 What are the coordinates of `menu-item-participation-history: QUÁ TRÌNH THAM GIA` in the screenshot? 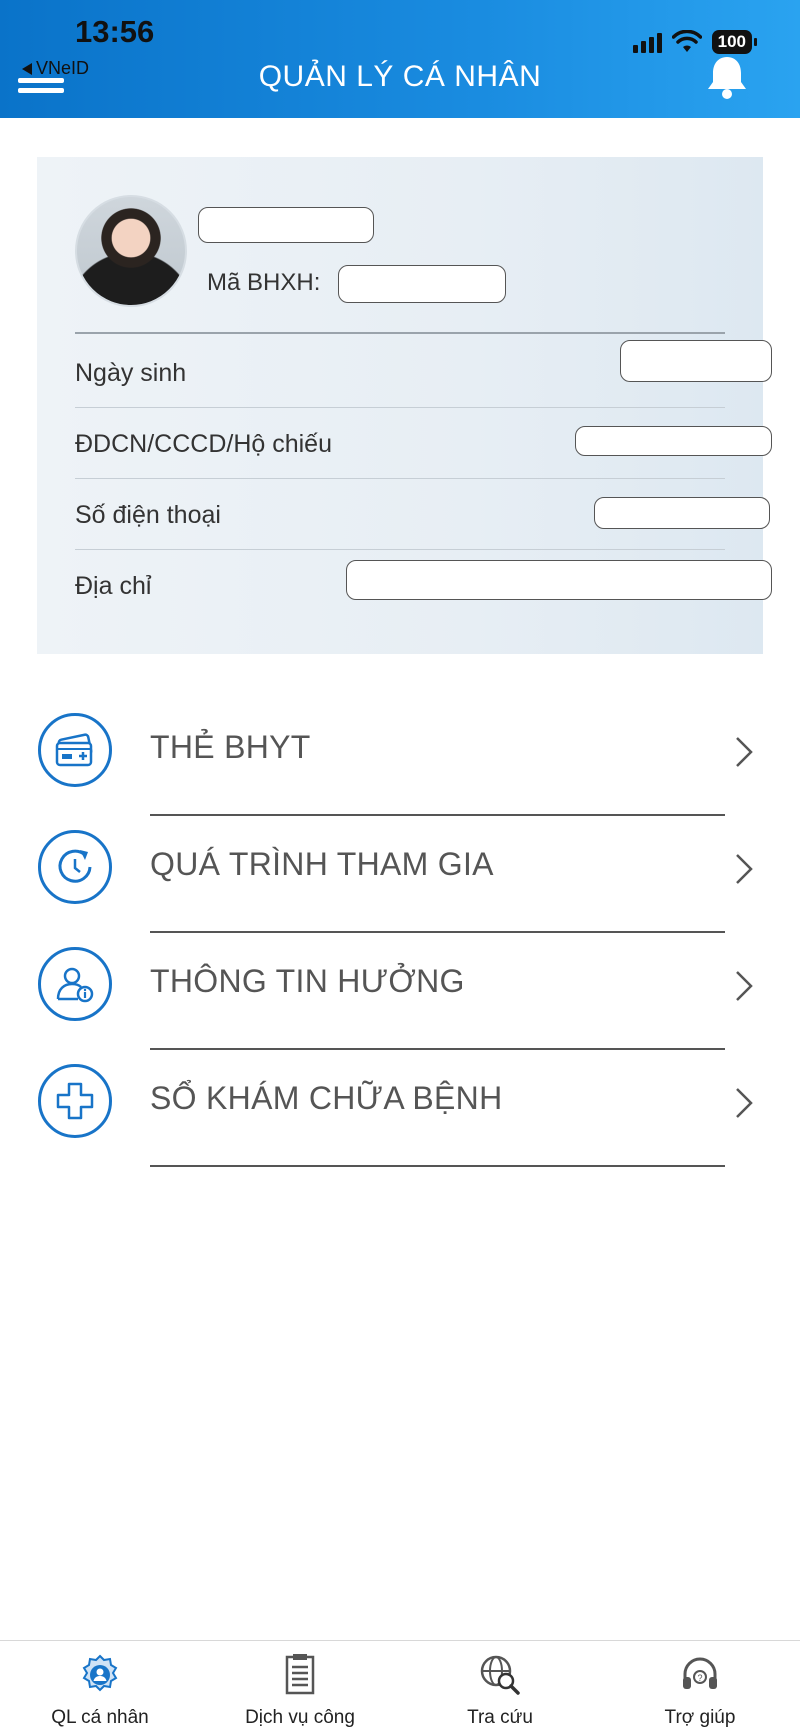 It's located at (400, 882).